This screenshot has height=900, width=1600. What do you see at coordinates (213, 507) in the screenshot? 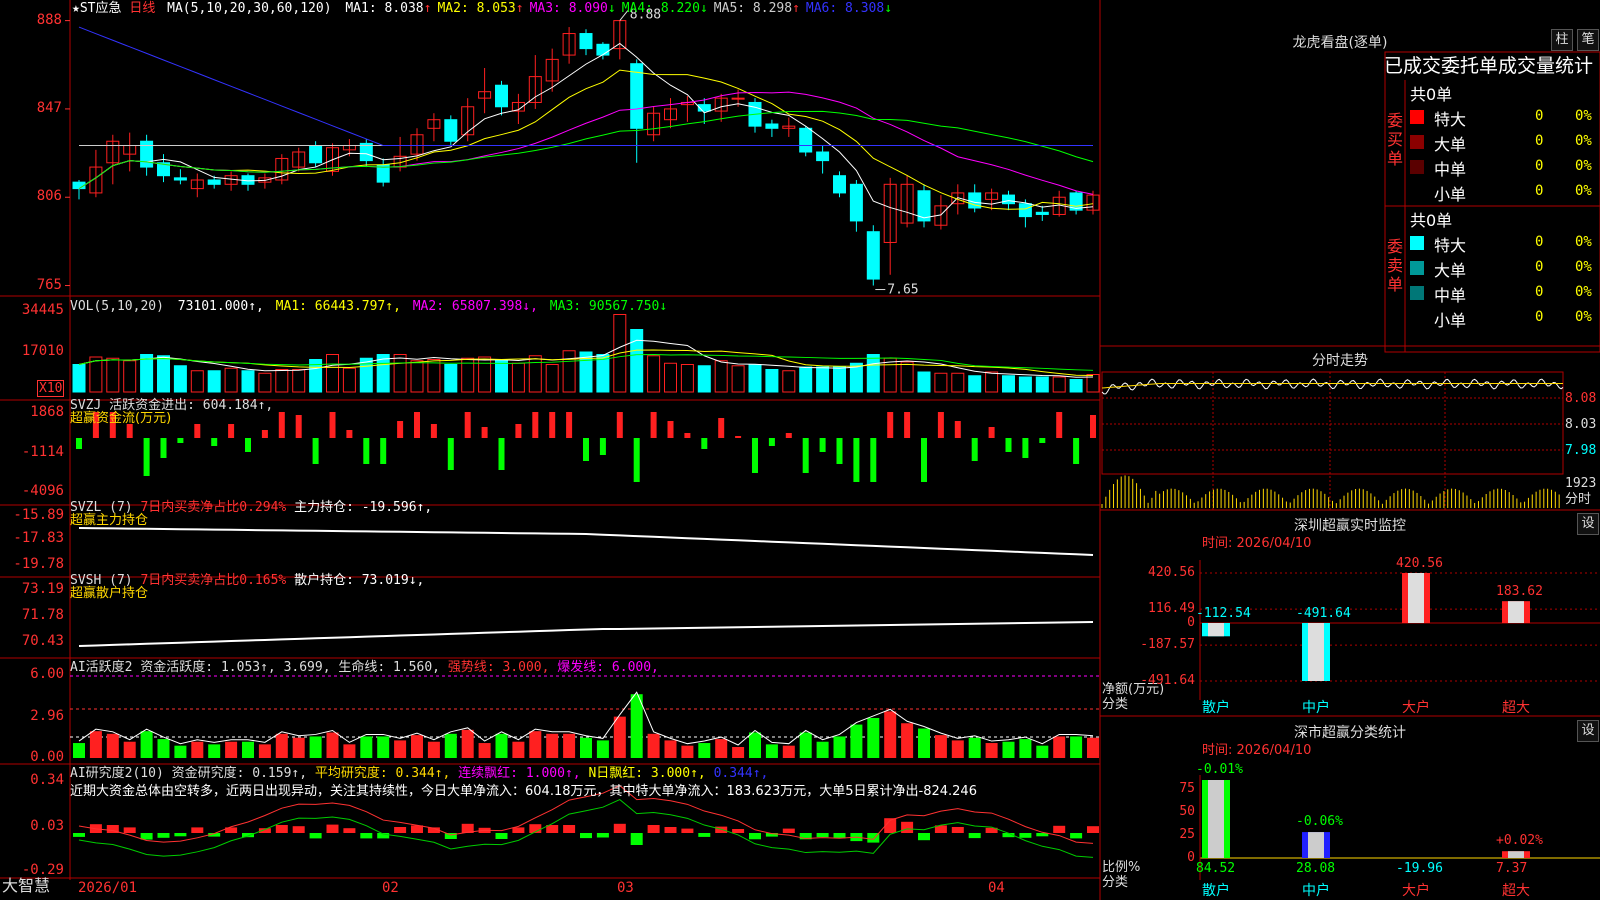
I see `svzl-ratio: 7日内买卖净占比0.294%` at bounding box center [213, 507].